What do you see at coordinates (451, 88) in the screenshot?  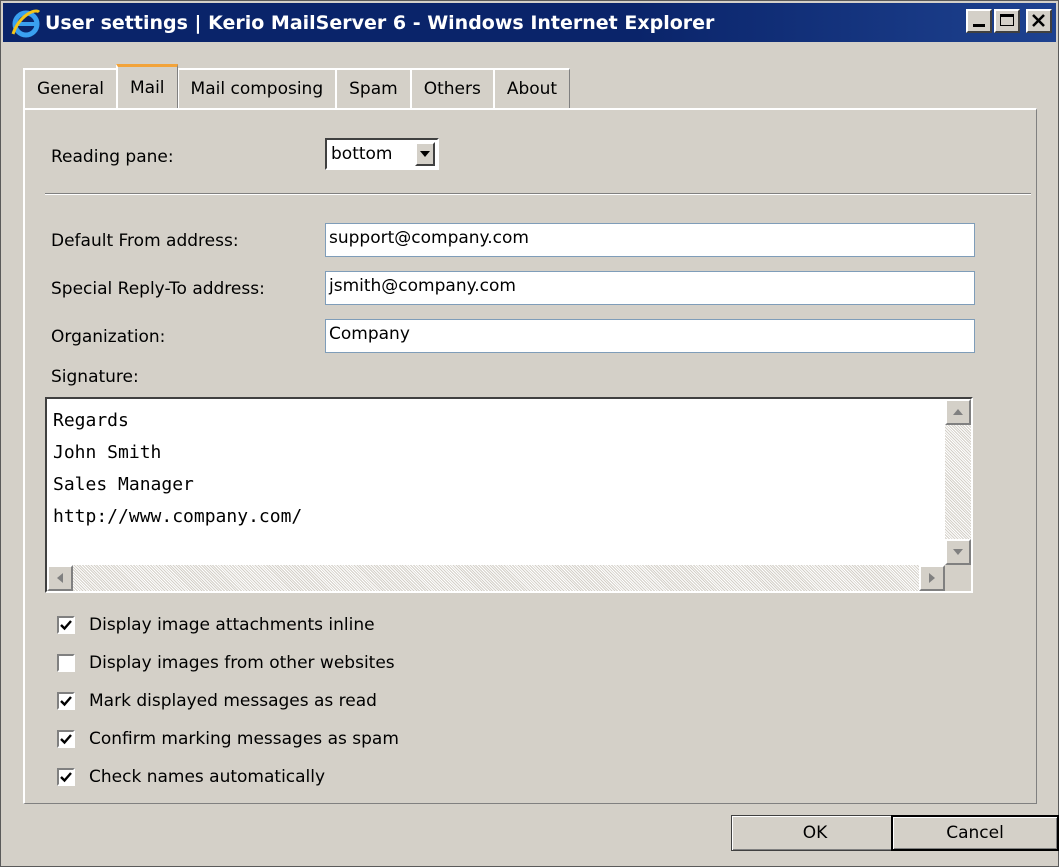 I see `tab-others: Others` at bounding box center [451, 88].